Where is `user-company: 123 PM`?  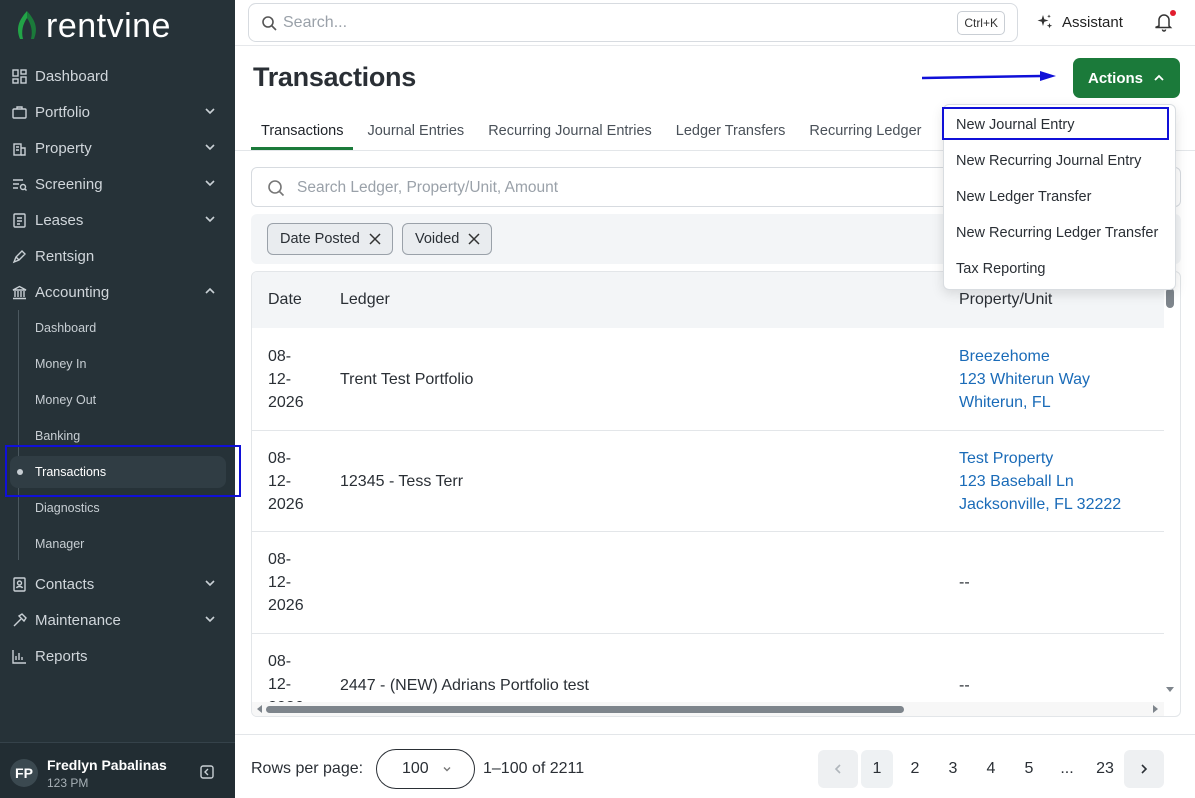
user-company: 123 PM is located at coordinates (68, 783).